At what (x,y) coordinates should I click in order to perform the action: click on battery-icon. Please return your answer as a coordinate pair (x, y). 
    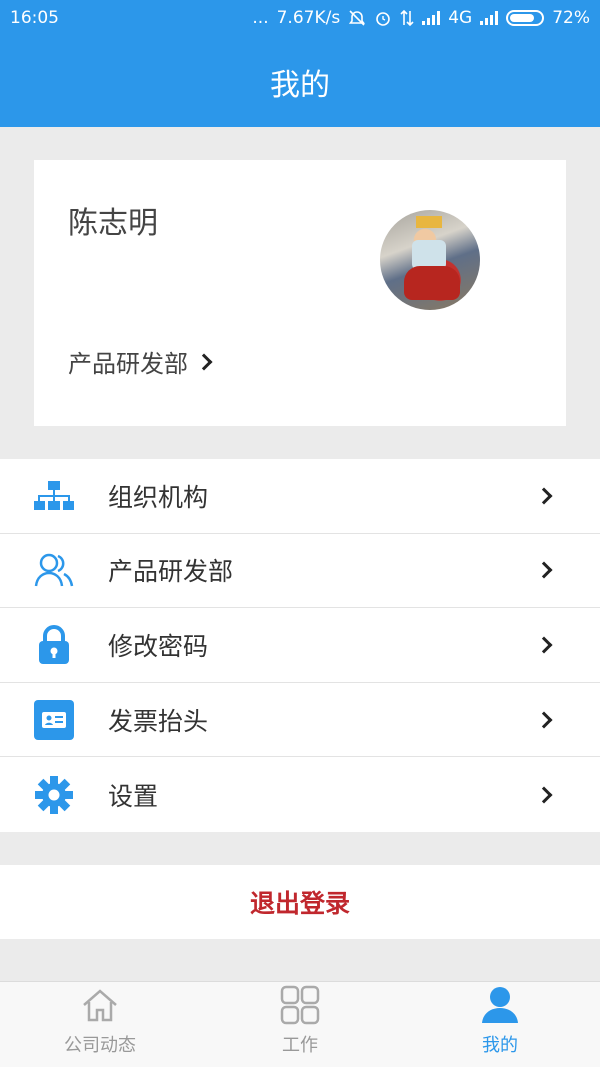
    Looking at the image, I should click on (525, 18).